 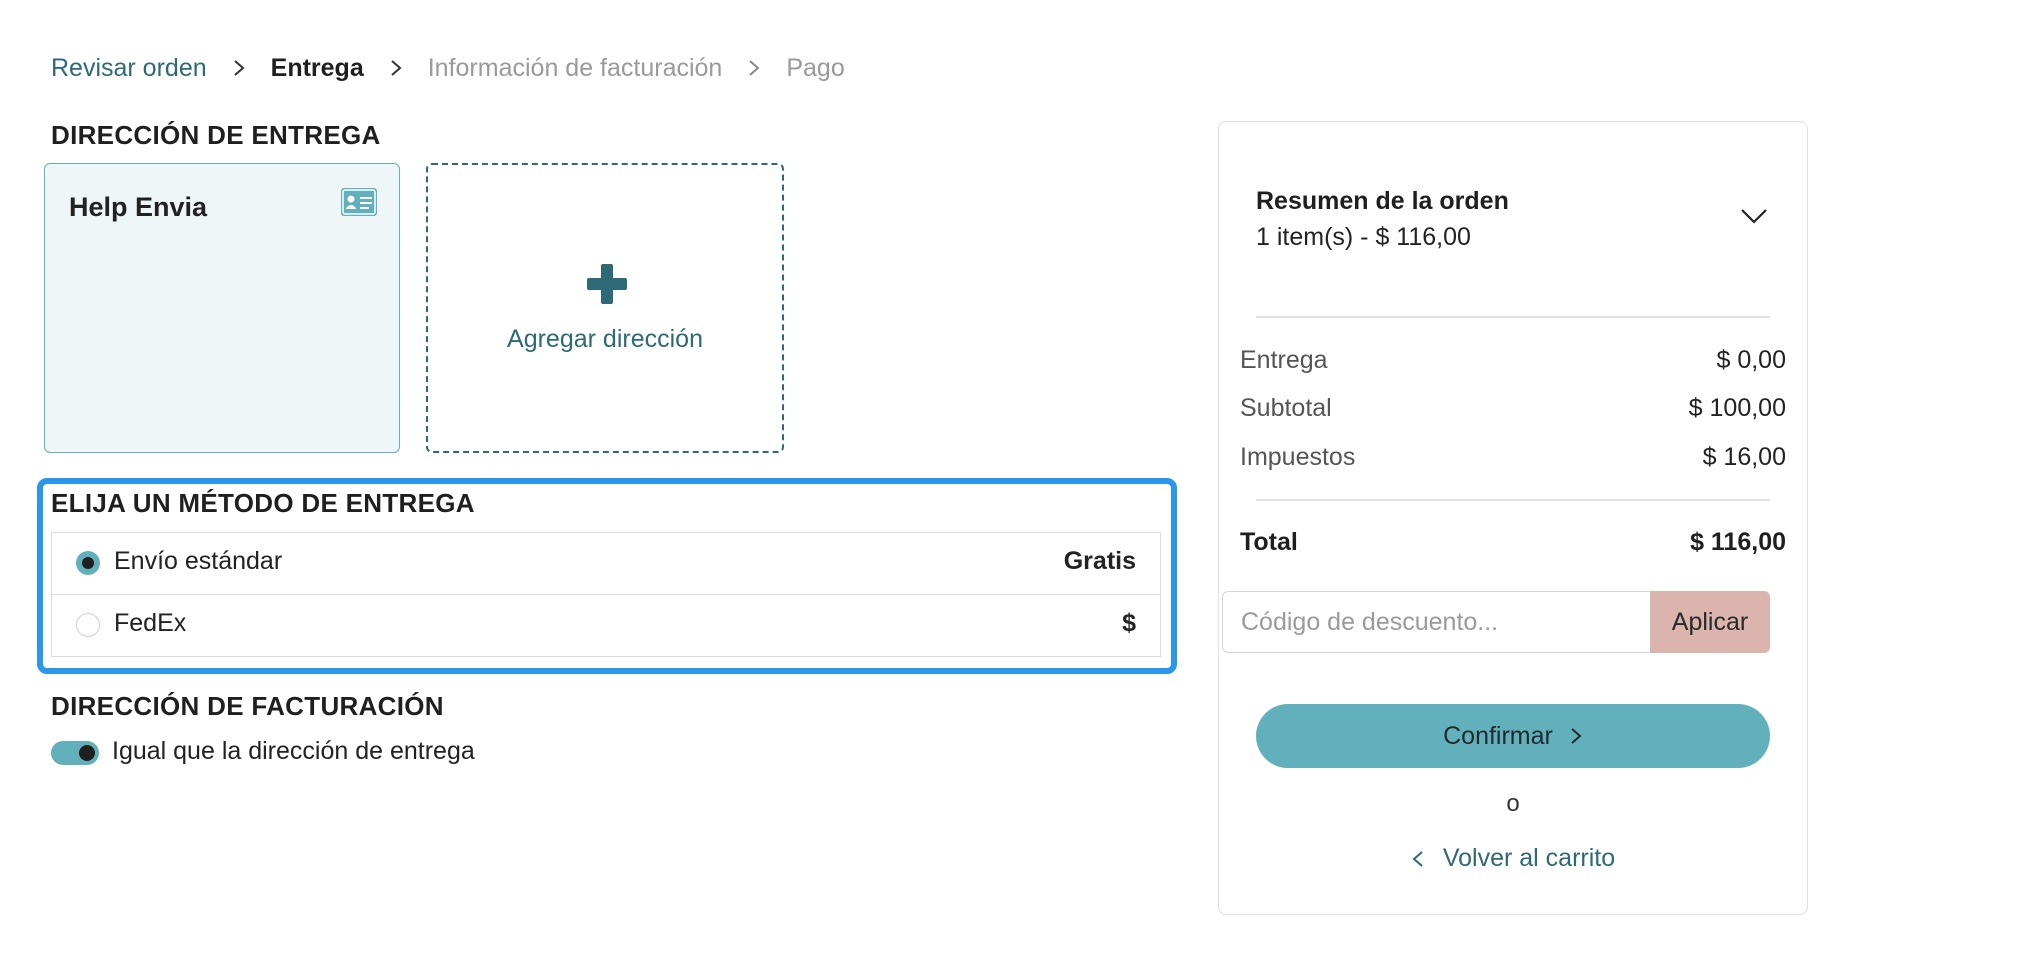 What do you see at coordinates (605, 308) in the screenshot?
I see `add-address-button: Agregar dirección` at bounding box center [605, 308].